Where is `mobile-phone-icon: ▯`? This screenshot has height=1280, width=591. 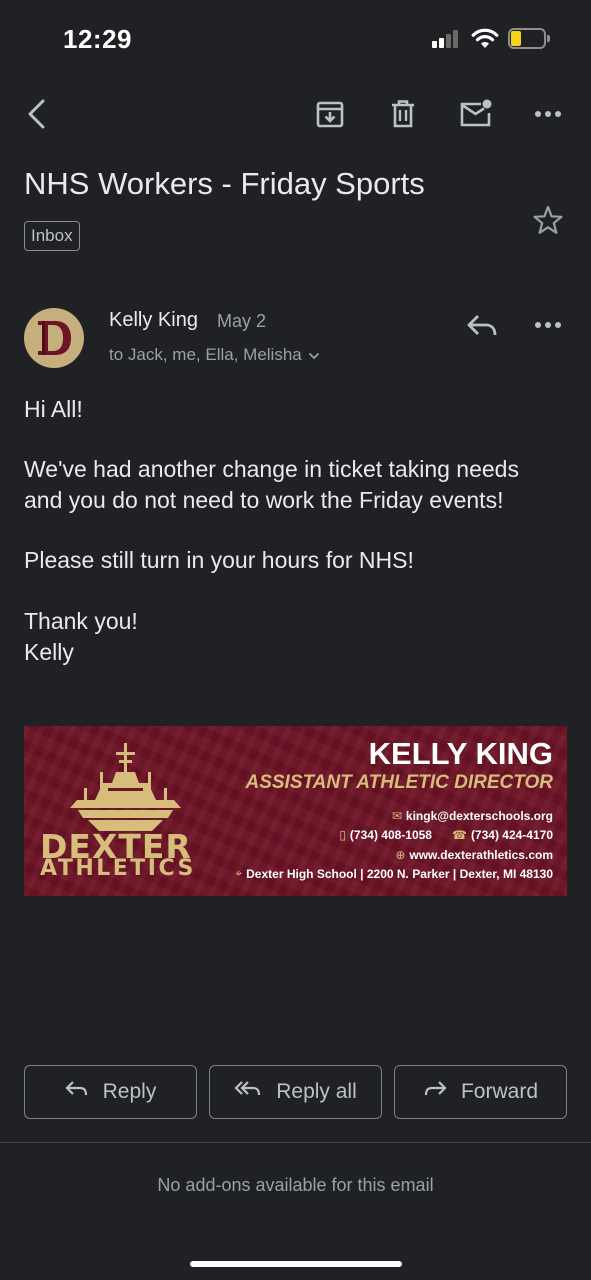
mobile-phone-icon: ▯ is located at coordinates (342, 835).